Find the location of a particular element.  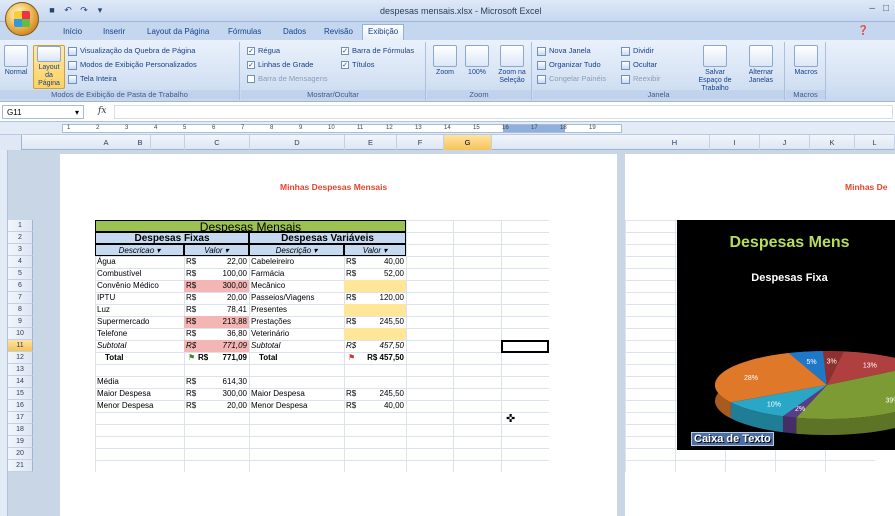

row-header-4: 4 is located at coordinates (20, 262).